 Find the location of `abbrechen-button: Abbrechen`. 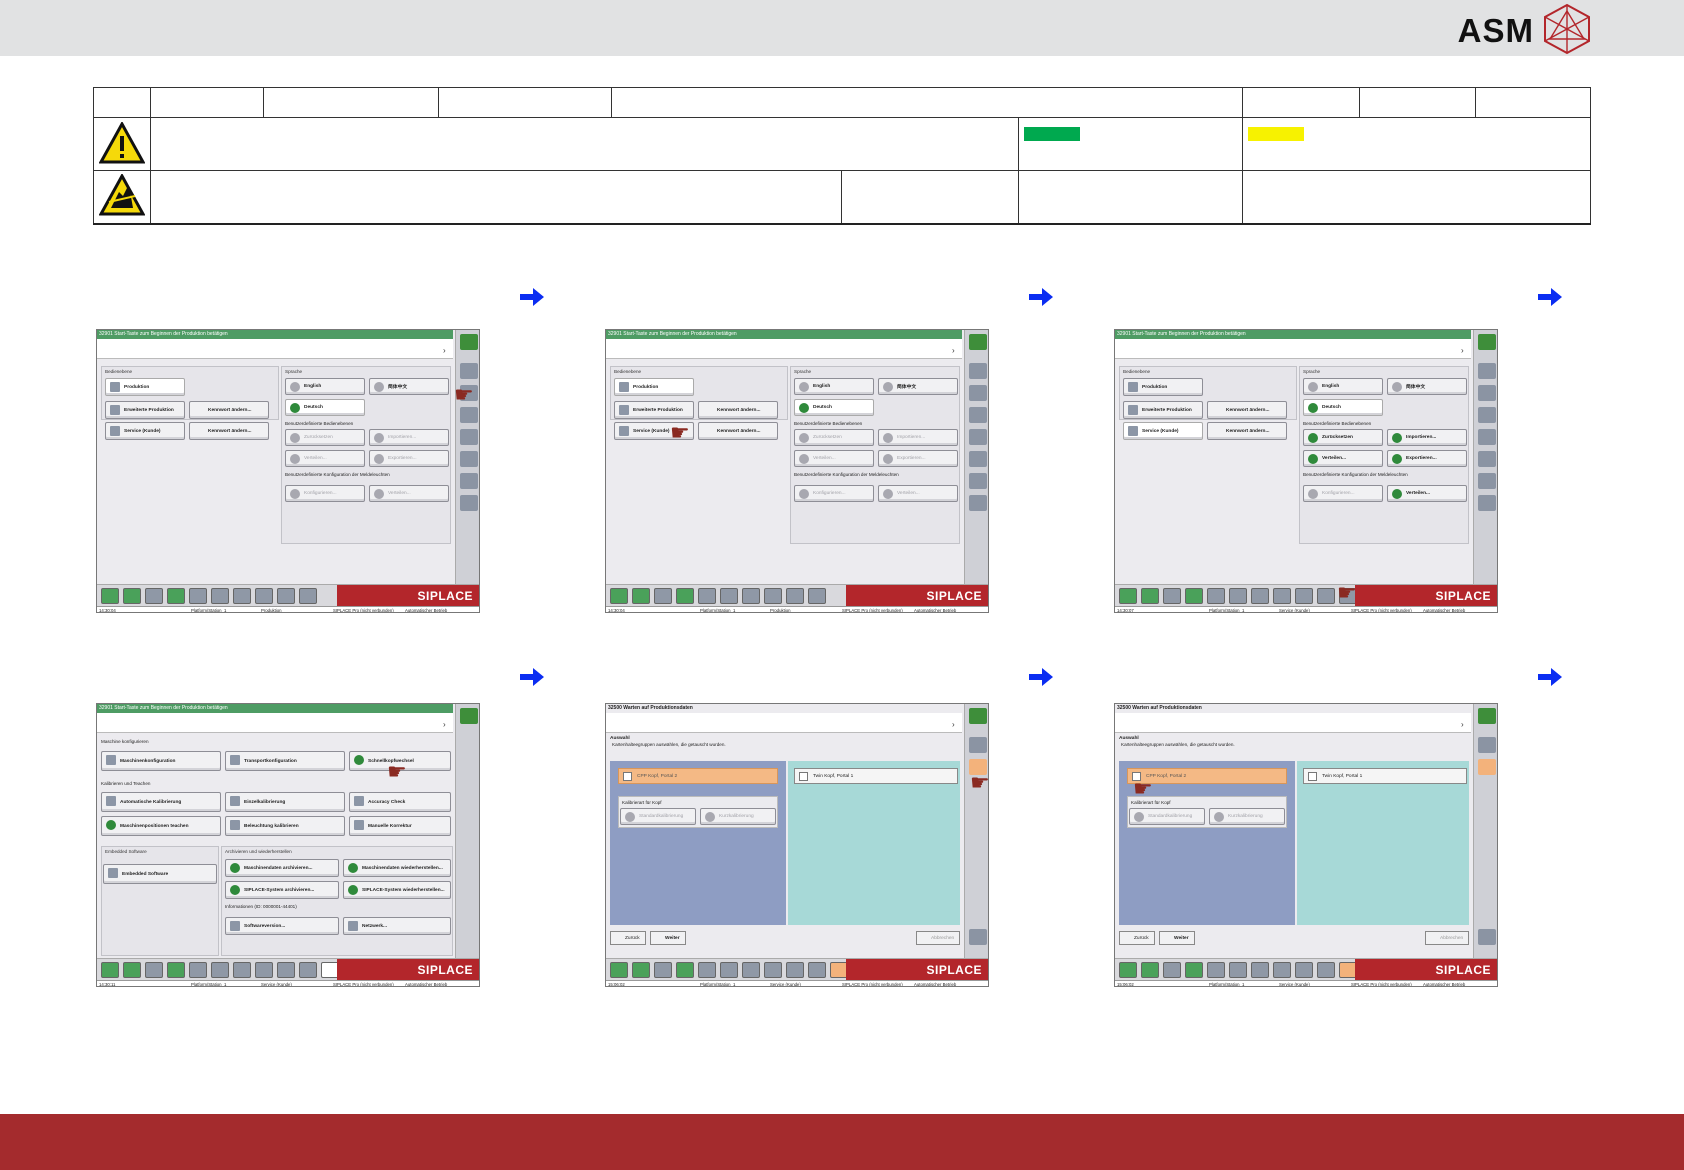

abbrechen-button: Abbrechen is located at coordinates (938, 938).